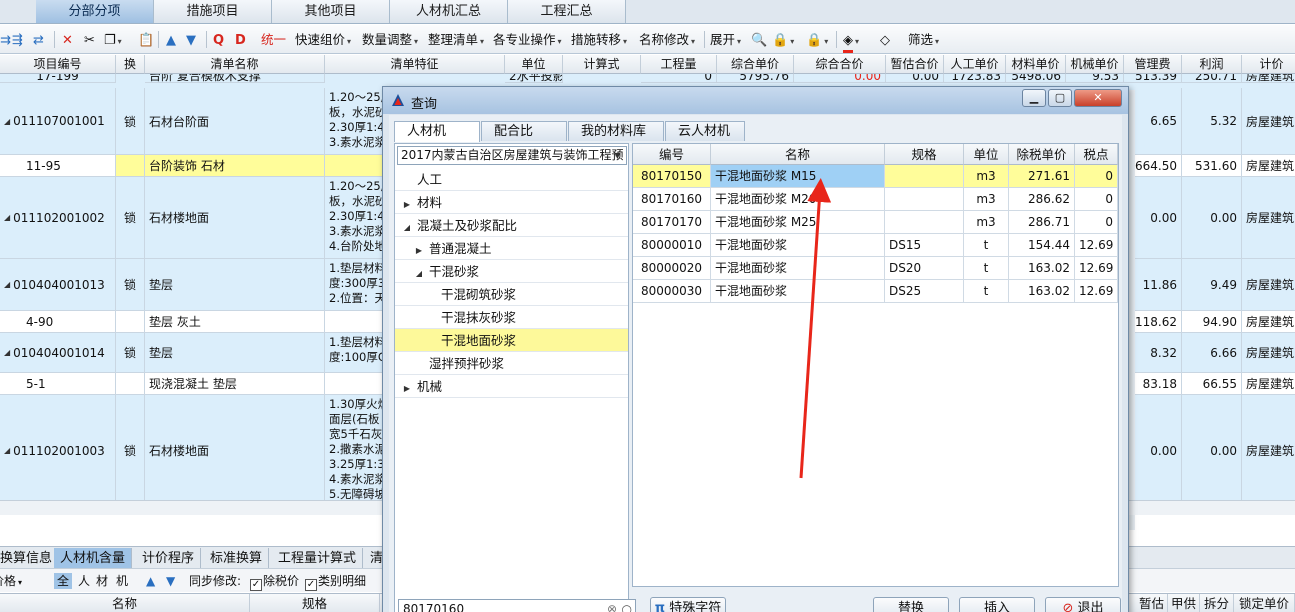  I want to click on filter-labor: 人, so click(84, 581).